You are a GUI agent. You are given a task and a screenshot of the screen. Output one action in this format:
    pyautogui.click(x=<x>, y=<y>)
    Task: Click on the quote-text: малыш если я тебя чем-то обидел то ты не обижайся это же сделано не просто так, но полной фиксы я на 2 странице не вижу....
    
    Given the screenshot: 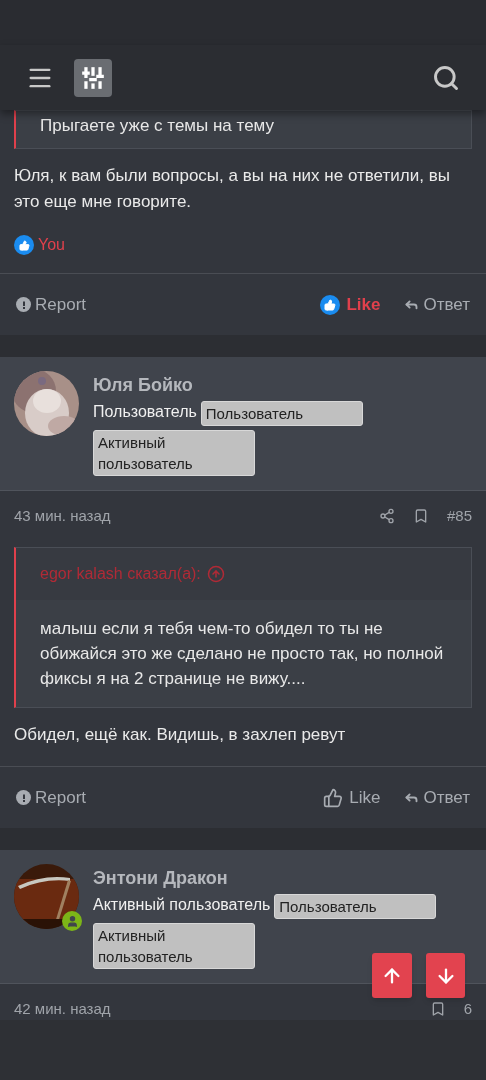 What is the action you would take?
    pyautogui.click(x=242, y=654)
    